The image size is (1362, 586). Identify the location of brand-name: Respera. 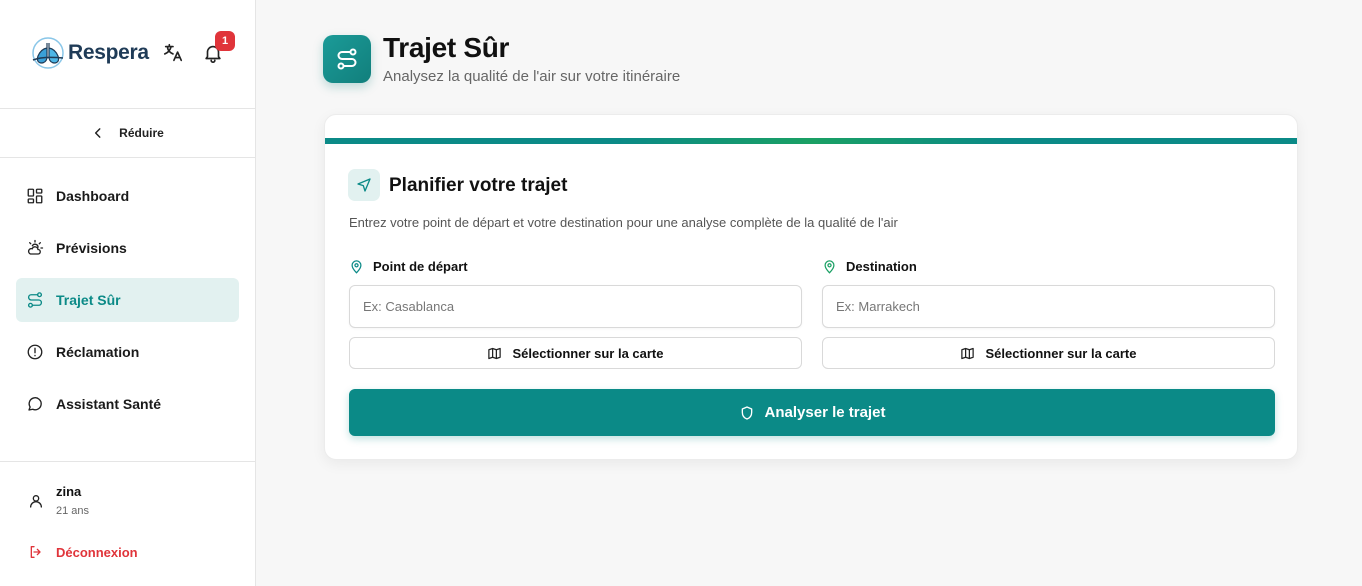
(108, 52).